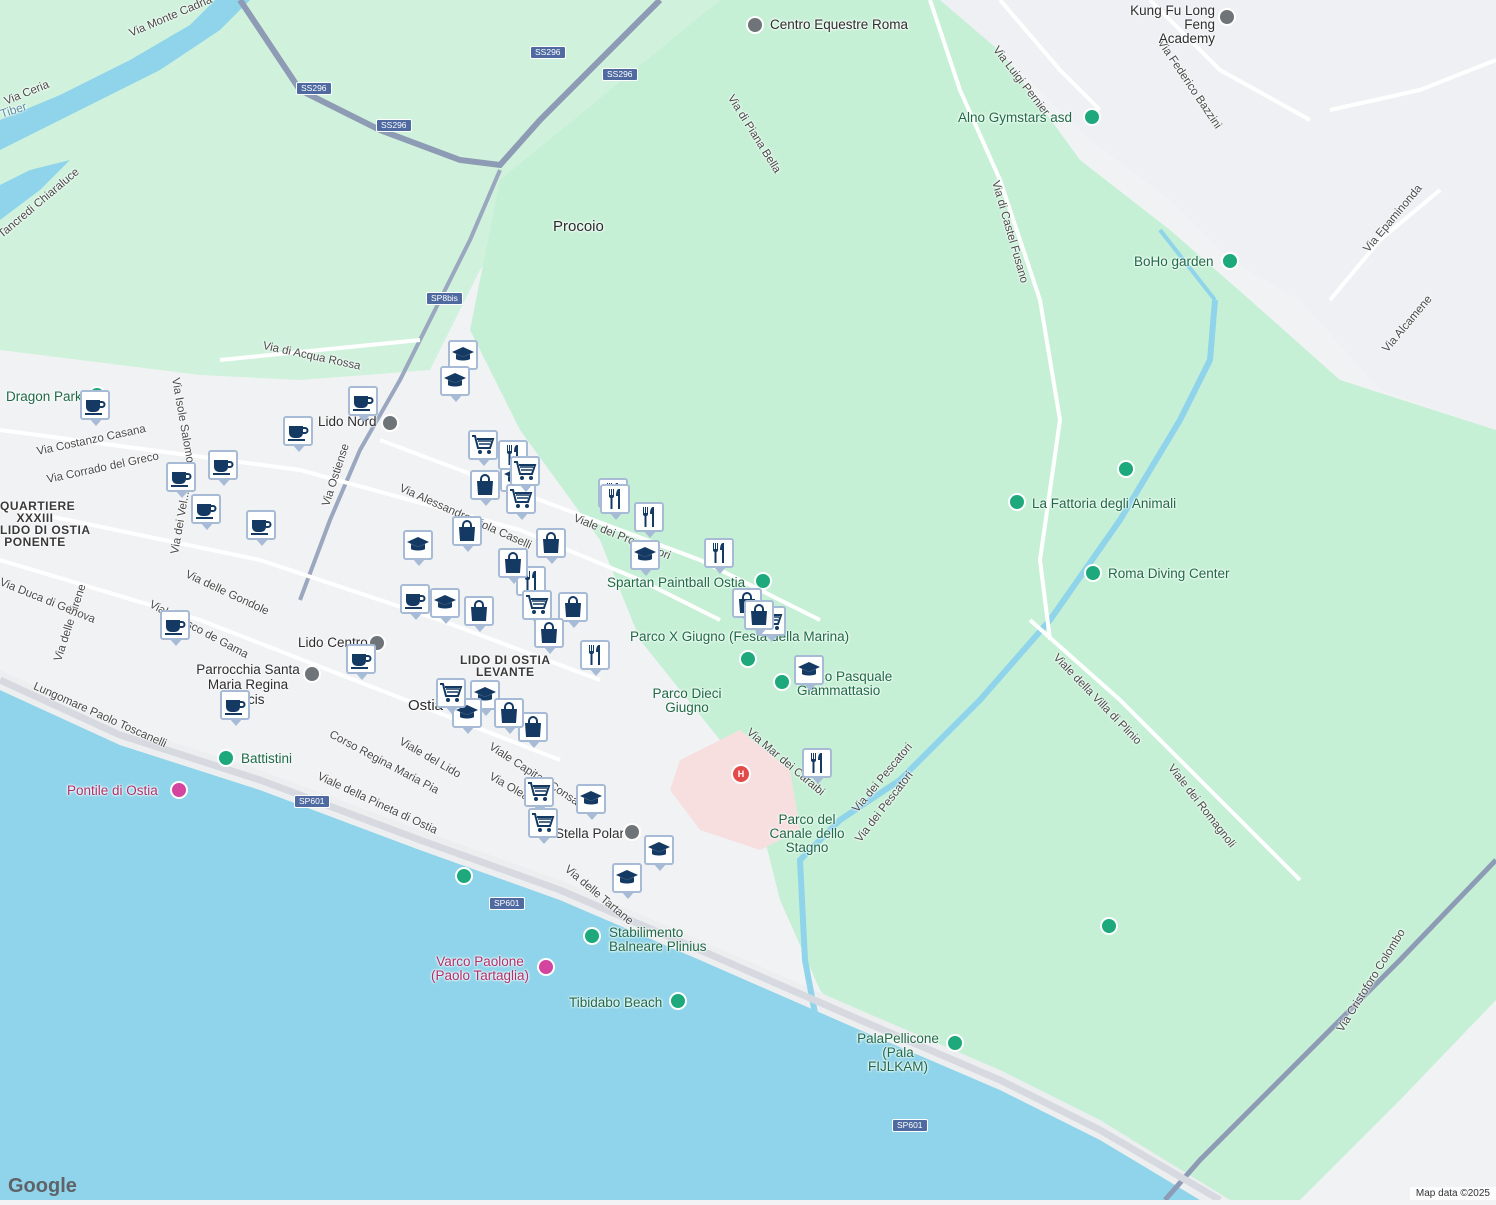 Image resolution: width=1496 pixels, height=1205 pixels. What do you see at coordinates (1170, 25) in the screenshot?
I see `place-label: Kung Fu Long Feng Academy` at bounding box center [1170, 25].